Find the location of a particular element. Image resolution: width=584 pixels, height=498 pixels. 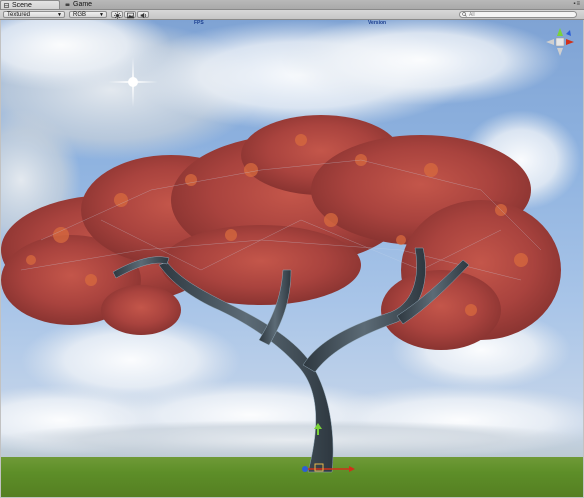

tab-scene-label: Scene is located at coordinates (22, 5).